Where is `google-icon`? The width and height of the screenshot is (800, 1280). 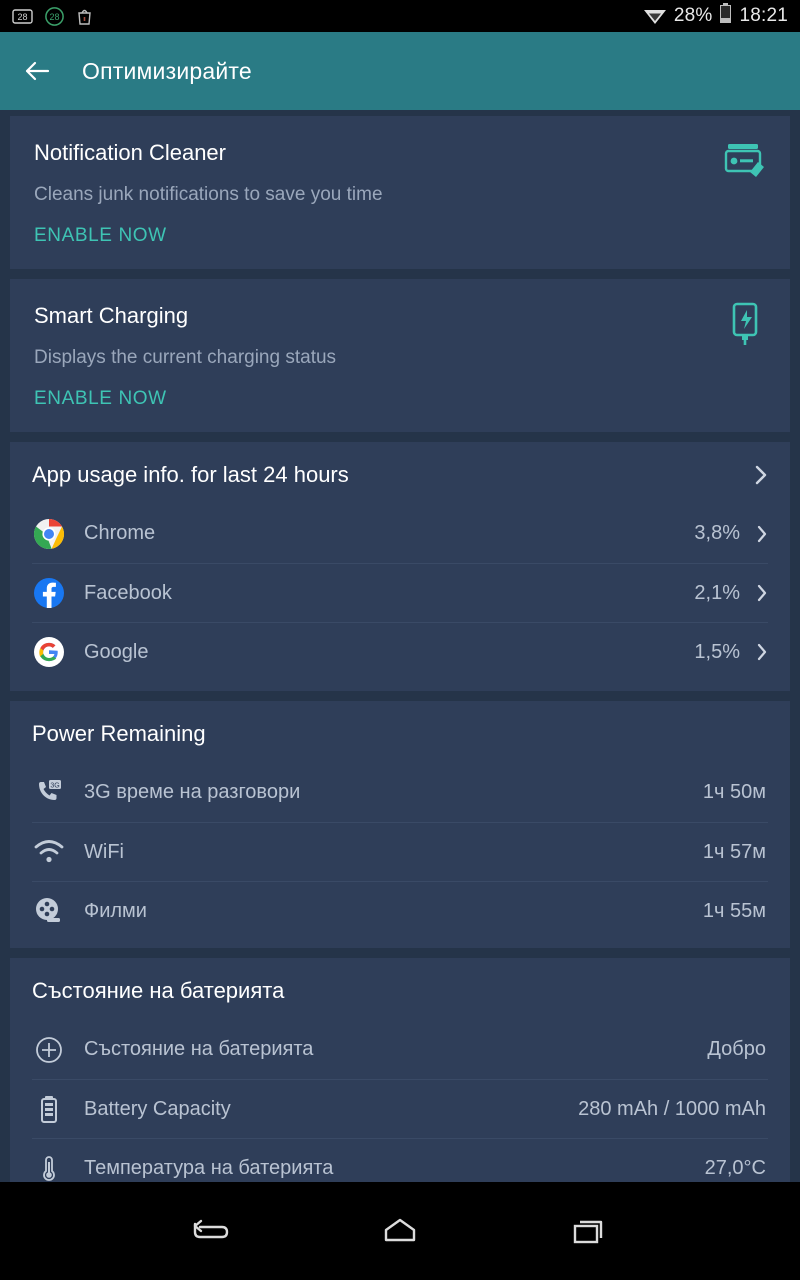
google-icon is located at coordinates (49, 652).